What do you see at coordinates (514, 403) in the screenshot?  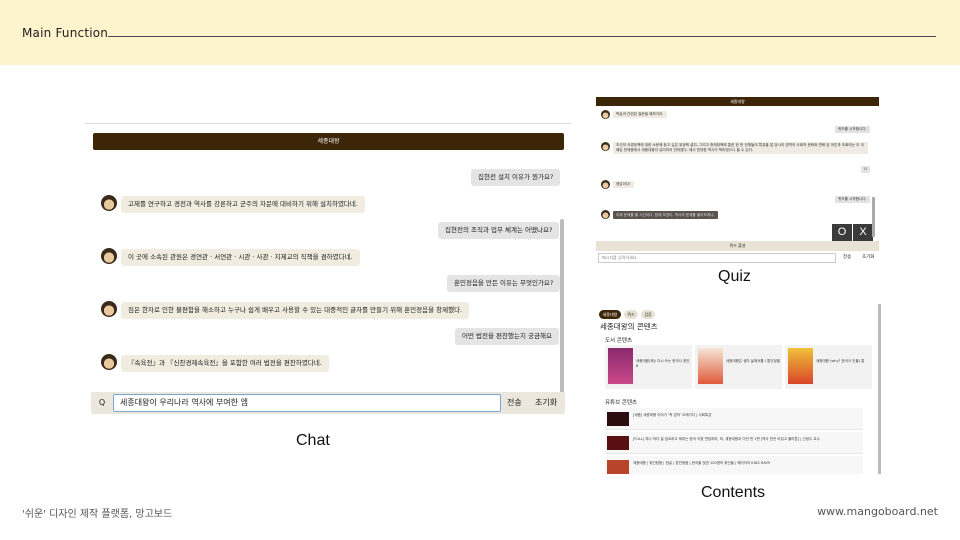 I see `send-button: 전송` at bounding box center [514, 403].